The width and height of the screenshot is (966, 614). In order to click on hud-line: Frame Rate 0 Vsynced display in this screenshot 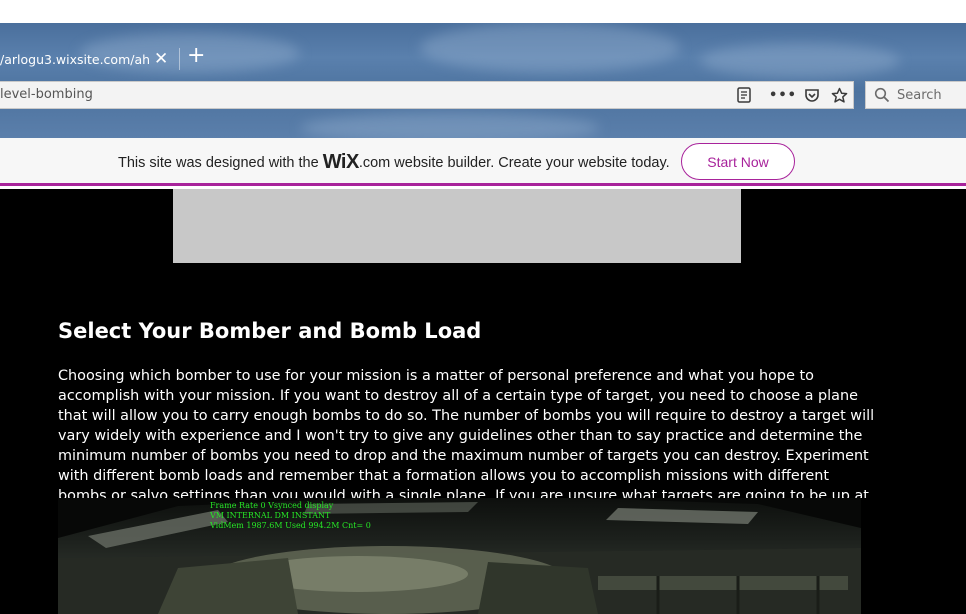, I will do `click(272, 505)`.